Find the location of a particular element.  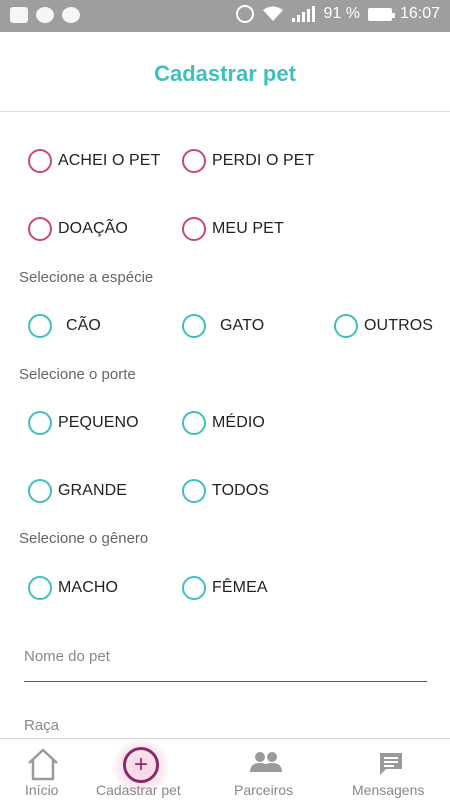

radio-outros: OUTROS is located at coordinates (383, 326).